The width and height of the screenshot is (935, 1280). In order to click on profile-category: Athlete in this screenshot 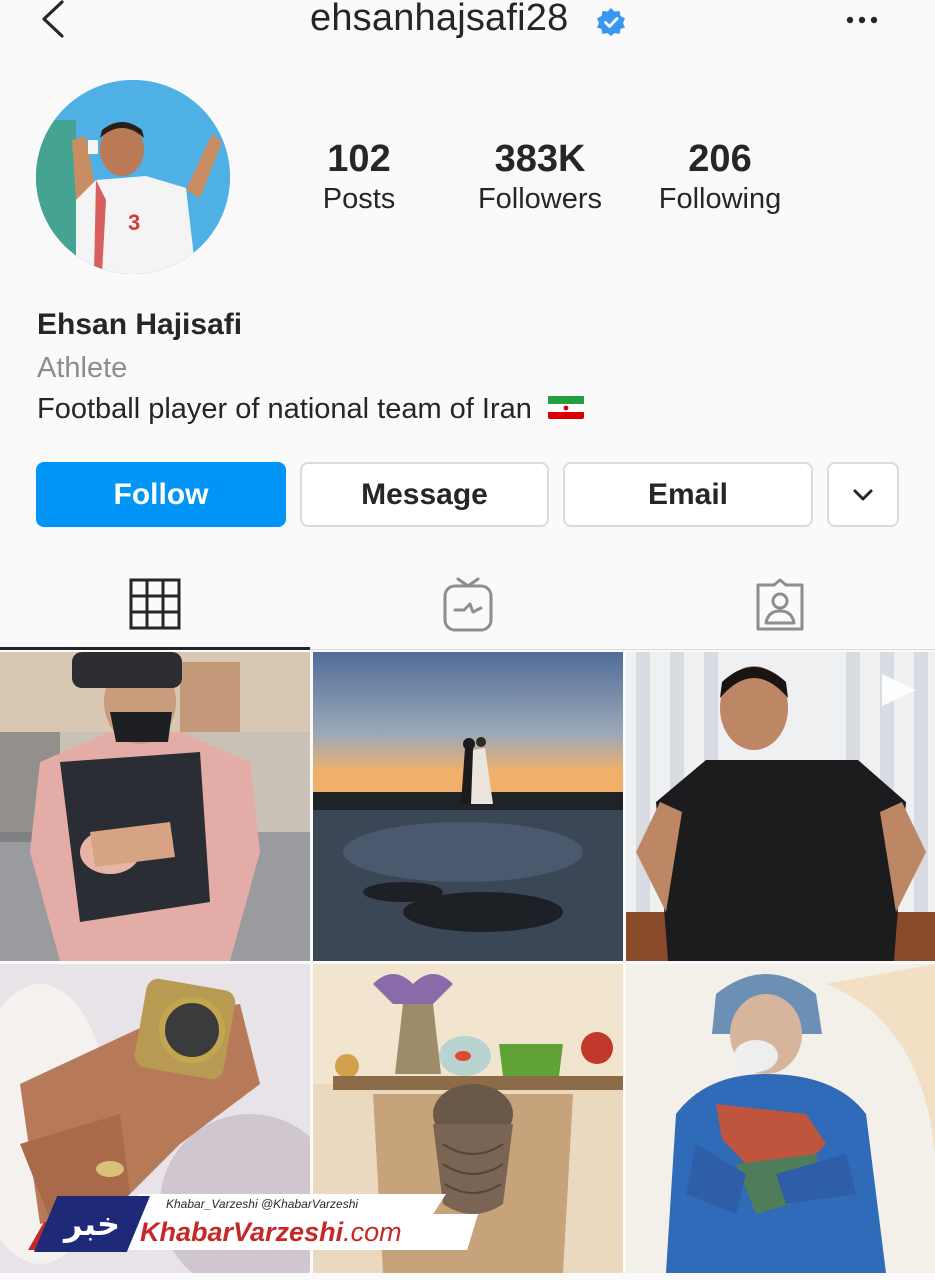, I will do `click(82, 368)`.